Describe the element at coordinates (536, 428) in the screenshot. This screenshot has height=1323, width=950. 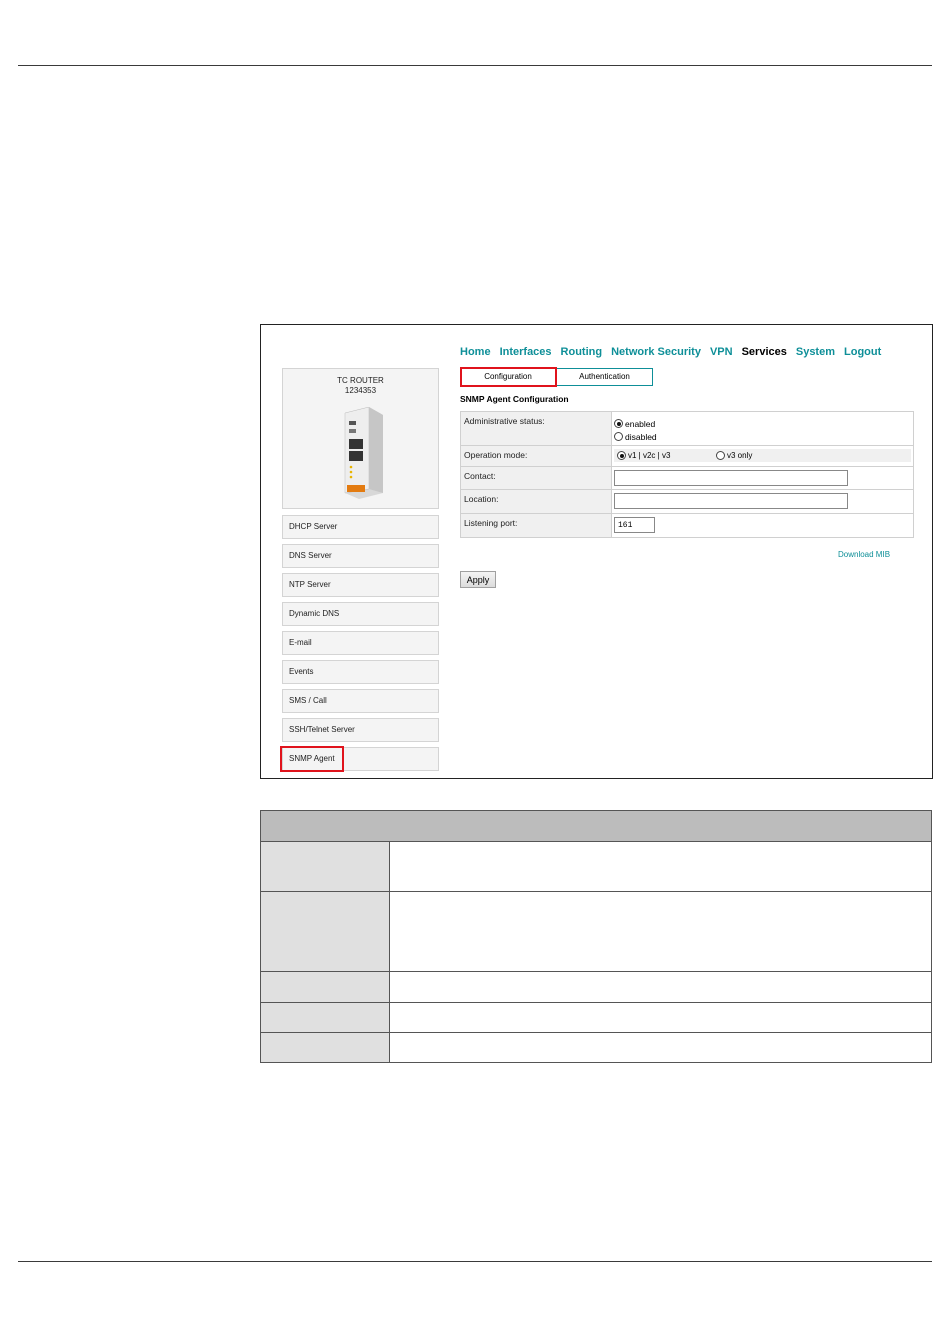
I see `admin-status-label: Administrative status:` at that location.